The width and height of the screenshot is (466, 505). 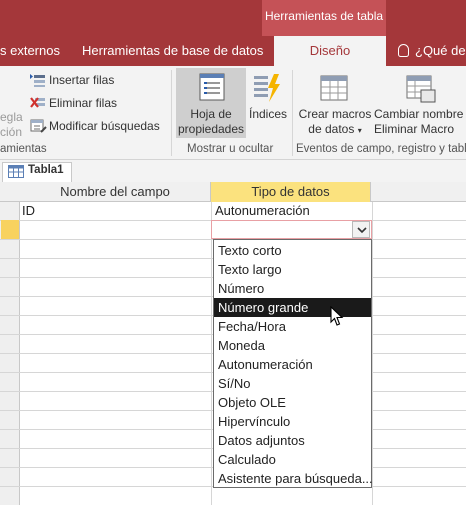 What do you see at coordinates (230, 149) in the screenshot?
I see `group-label-show-hide: Mostrar u ocultar` at bounding box center [230, 149].